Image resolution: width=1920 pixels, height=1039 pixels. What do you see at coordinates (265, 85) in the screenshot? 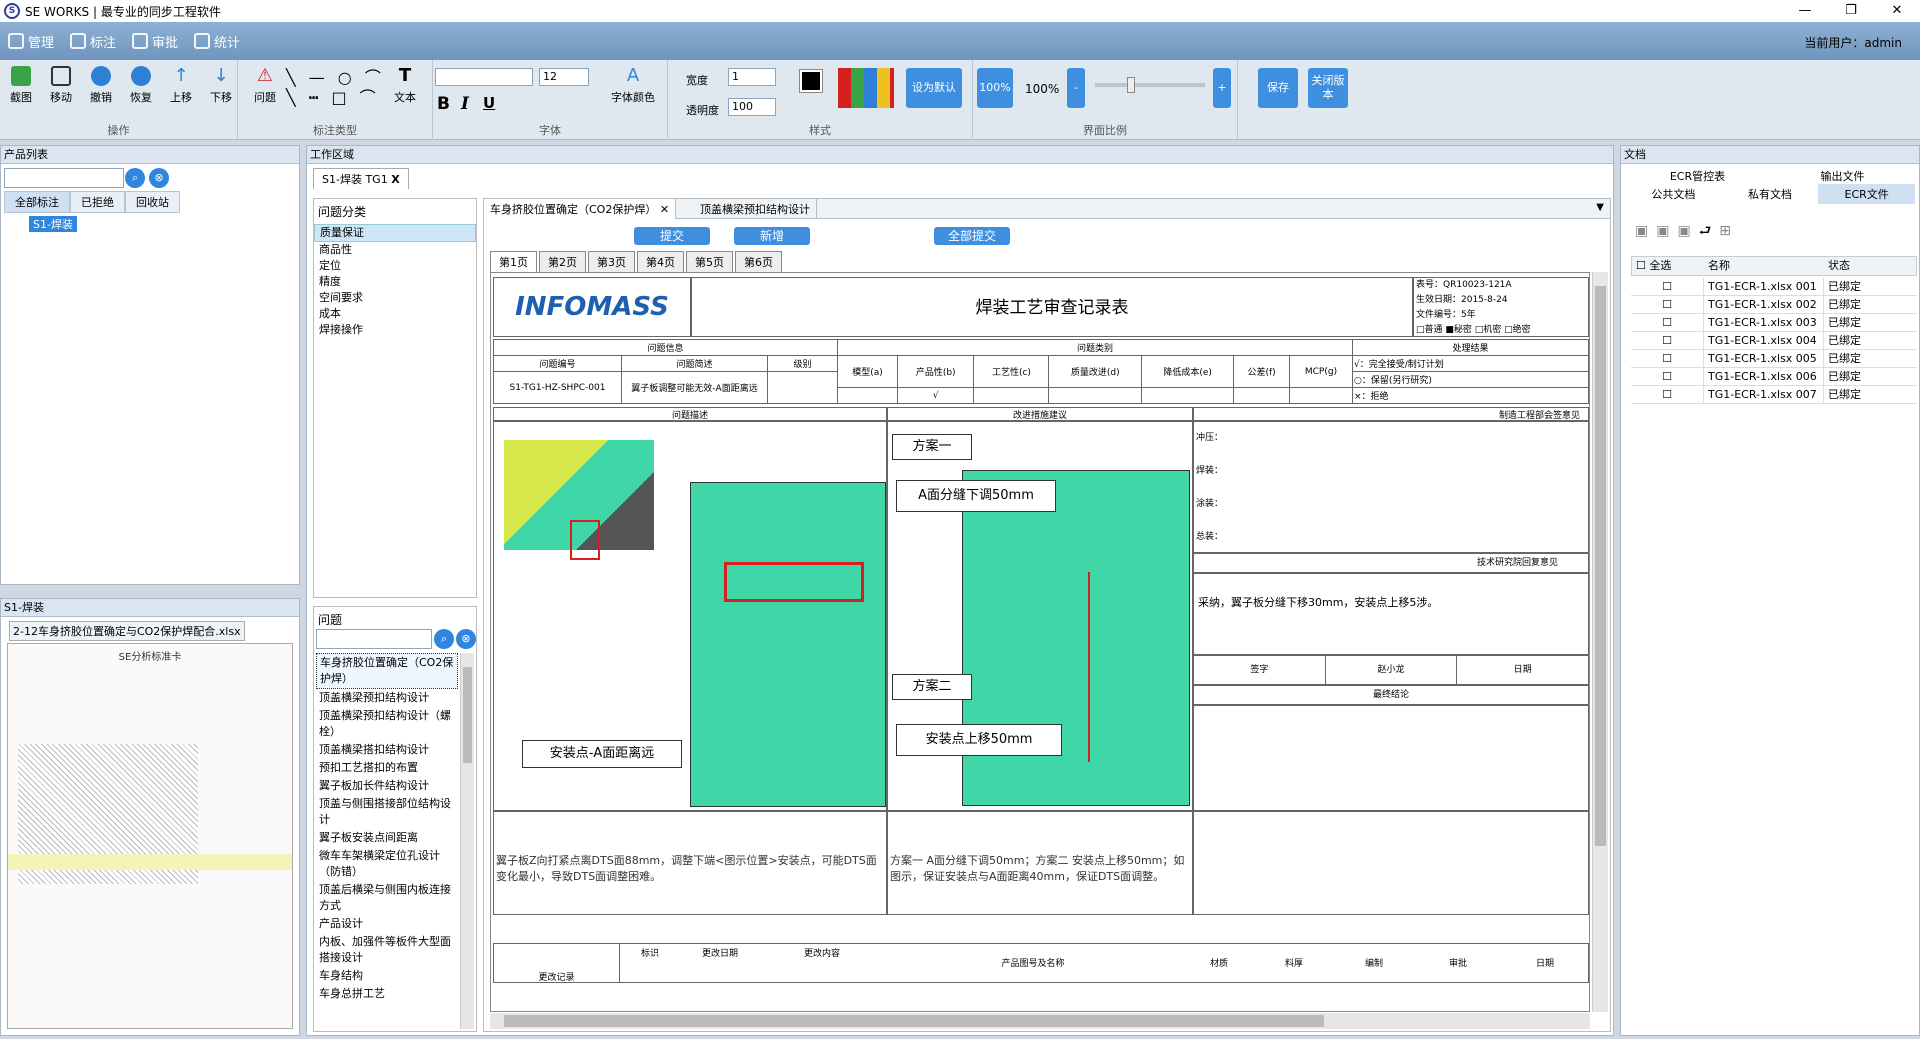
I see `issue-button: ⚠ 问题` at bounding box center [265, 85].